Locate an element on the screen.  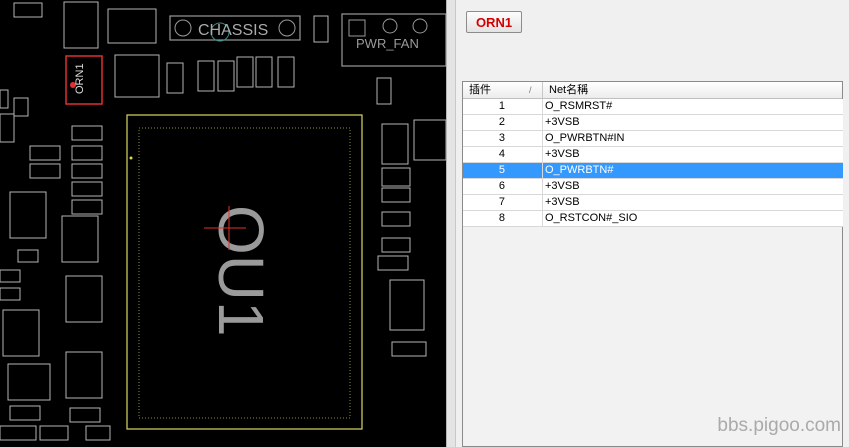
table-row: 7 +3VSB is located at coordinates (653, 203).